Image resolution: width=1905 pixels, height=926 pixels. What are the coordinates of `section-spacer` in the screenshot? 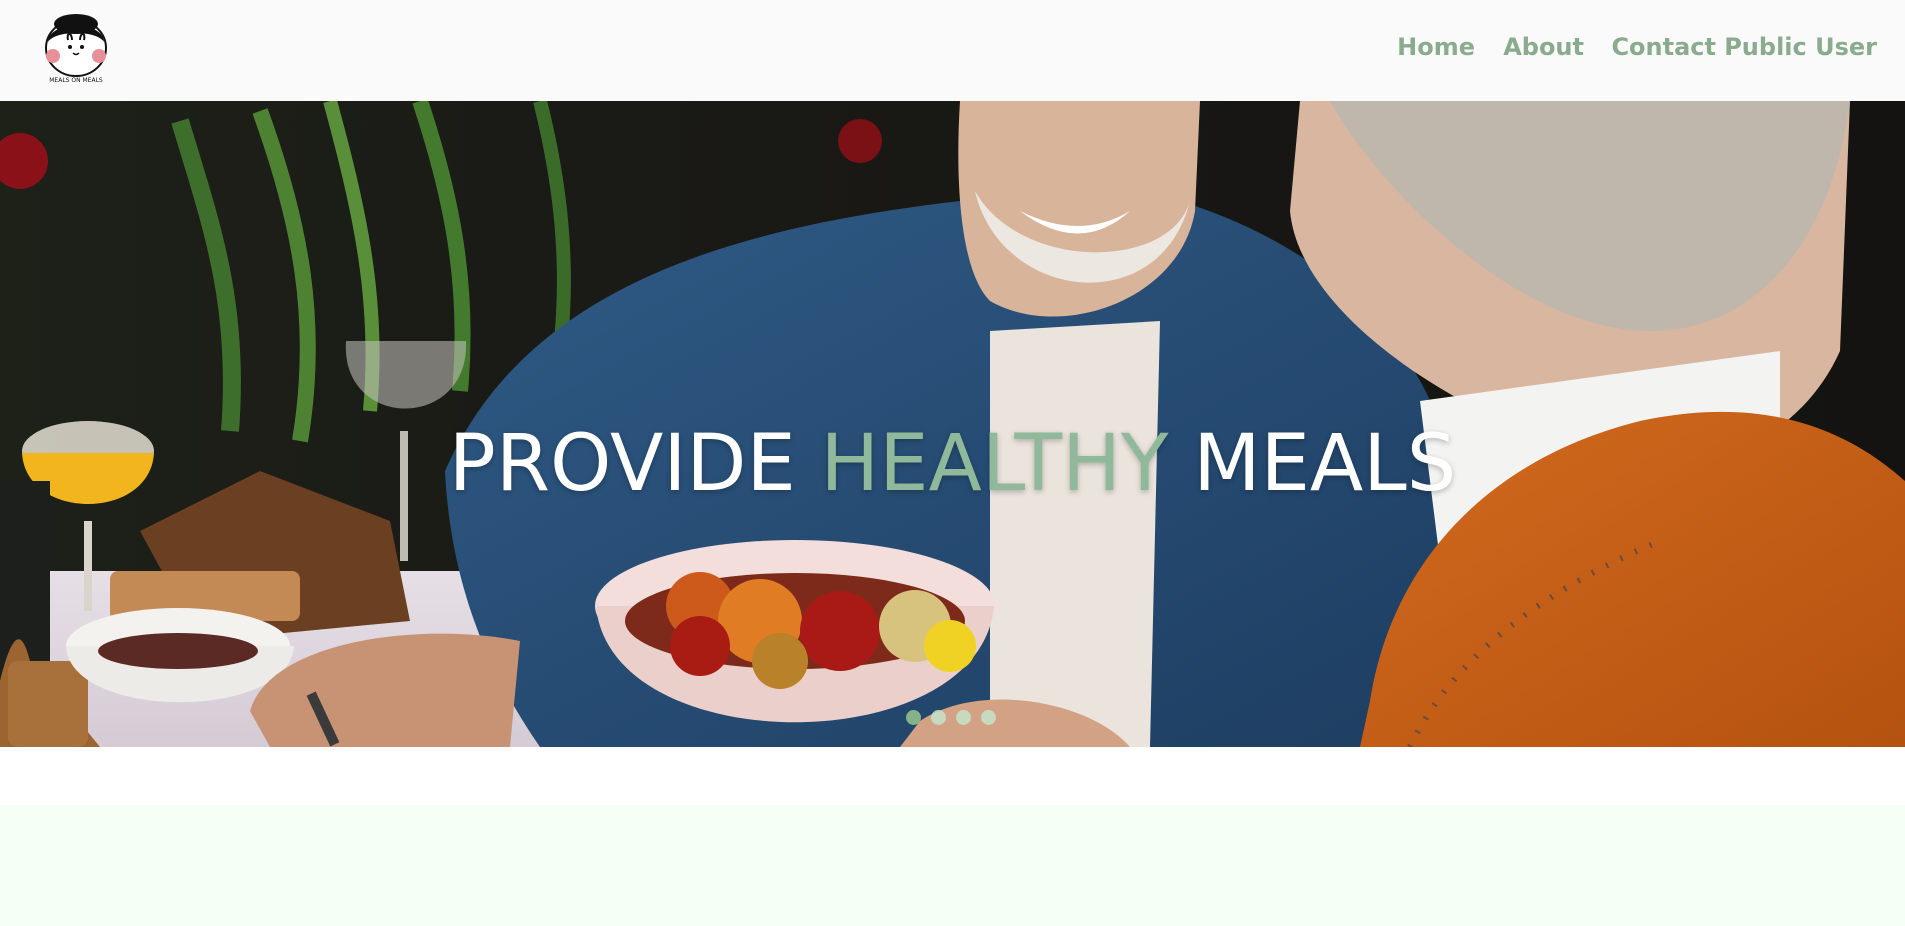 It's located at (952, 776).